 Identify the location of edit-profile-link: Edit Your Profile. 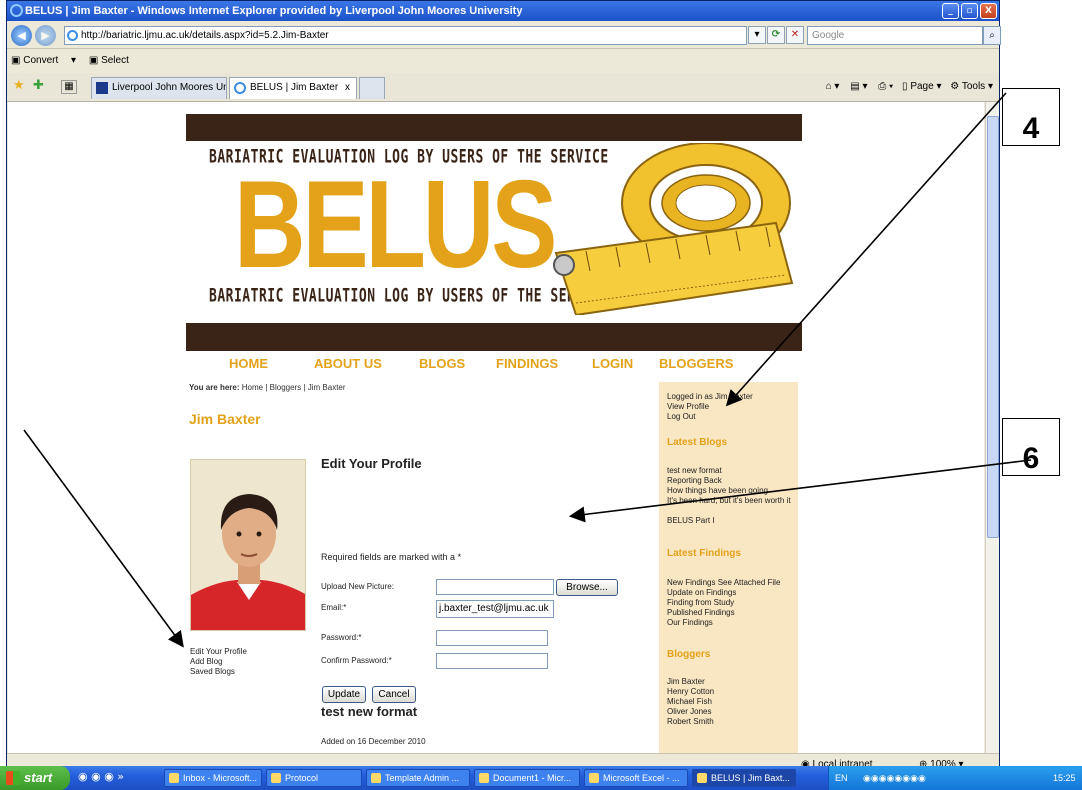
(218, 652).